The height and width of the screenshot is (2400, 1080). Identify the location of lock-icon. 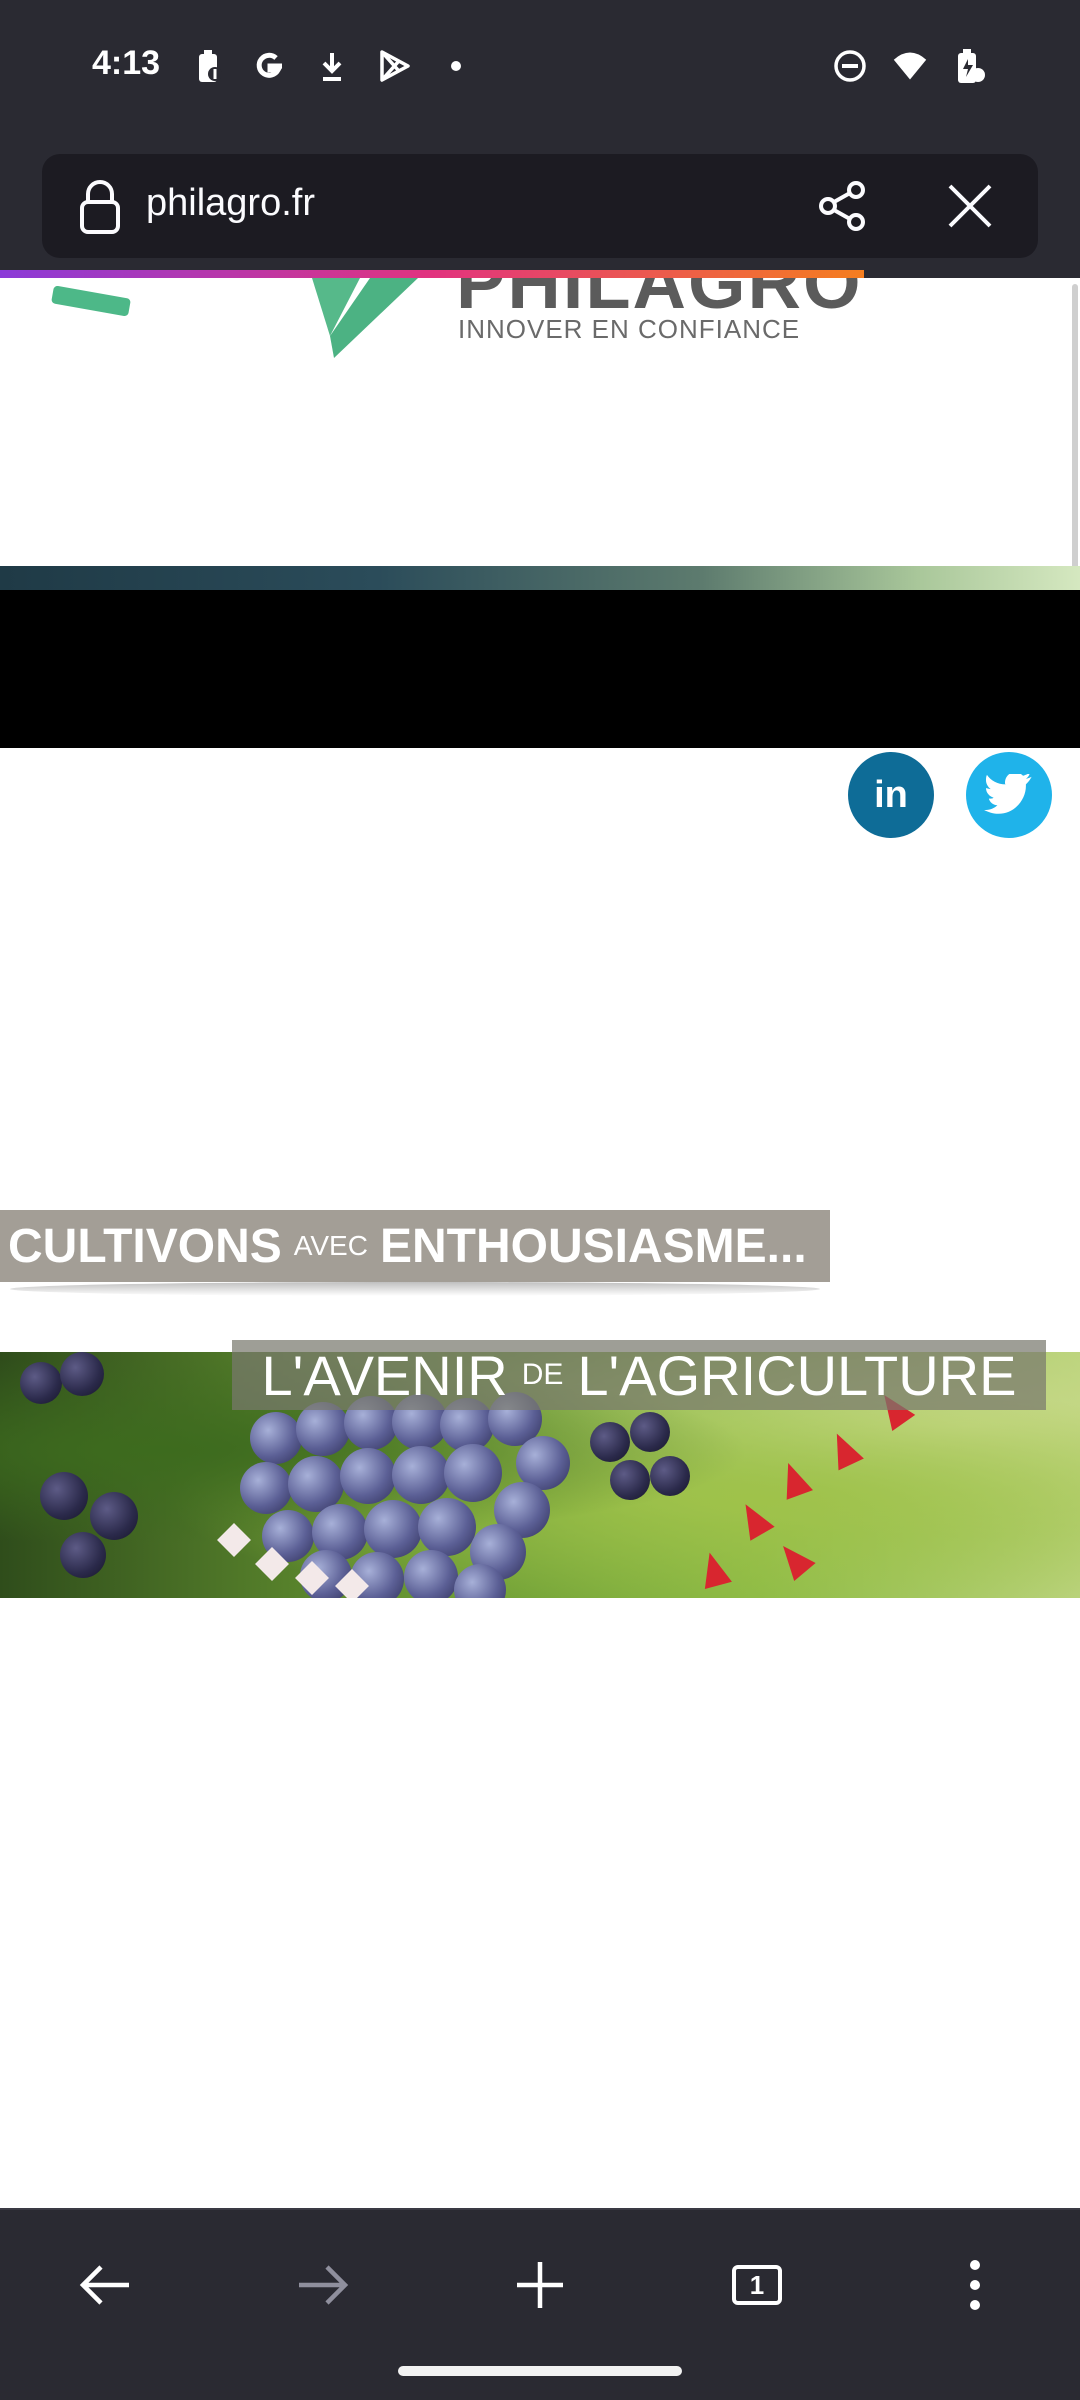
(100, 207).